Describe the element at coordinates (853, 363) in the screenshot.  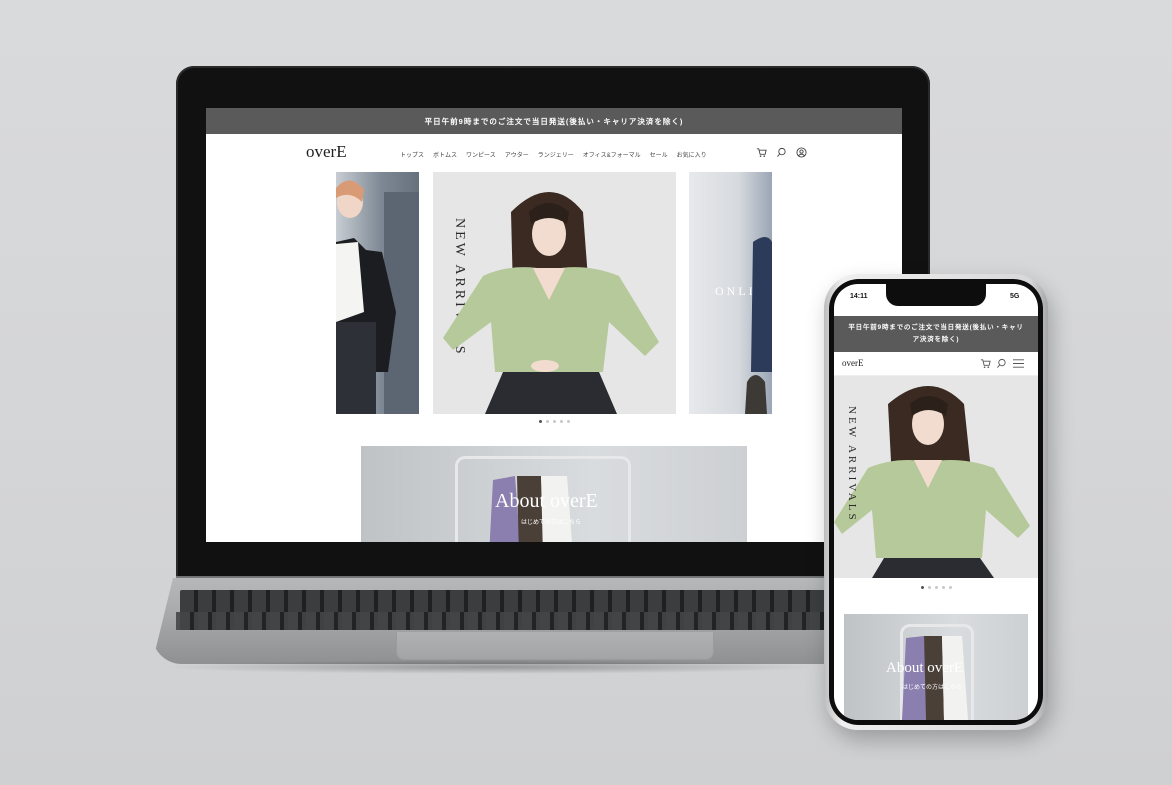
I see `mobile-logo: overE` at that location.